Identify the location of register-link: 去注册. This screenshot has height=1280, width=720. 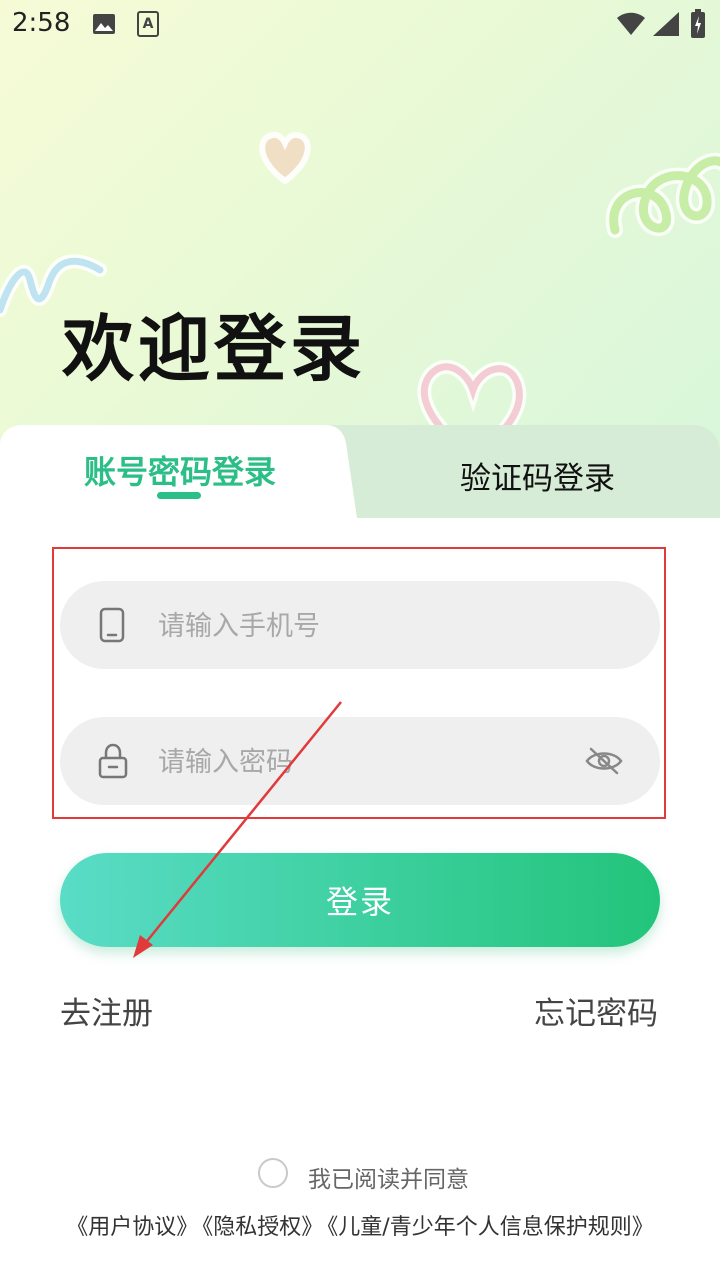
(106, 1010).